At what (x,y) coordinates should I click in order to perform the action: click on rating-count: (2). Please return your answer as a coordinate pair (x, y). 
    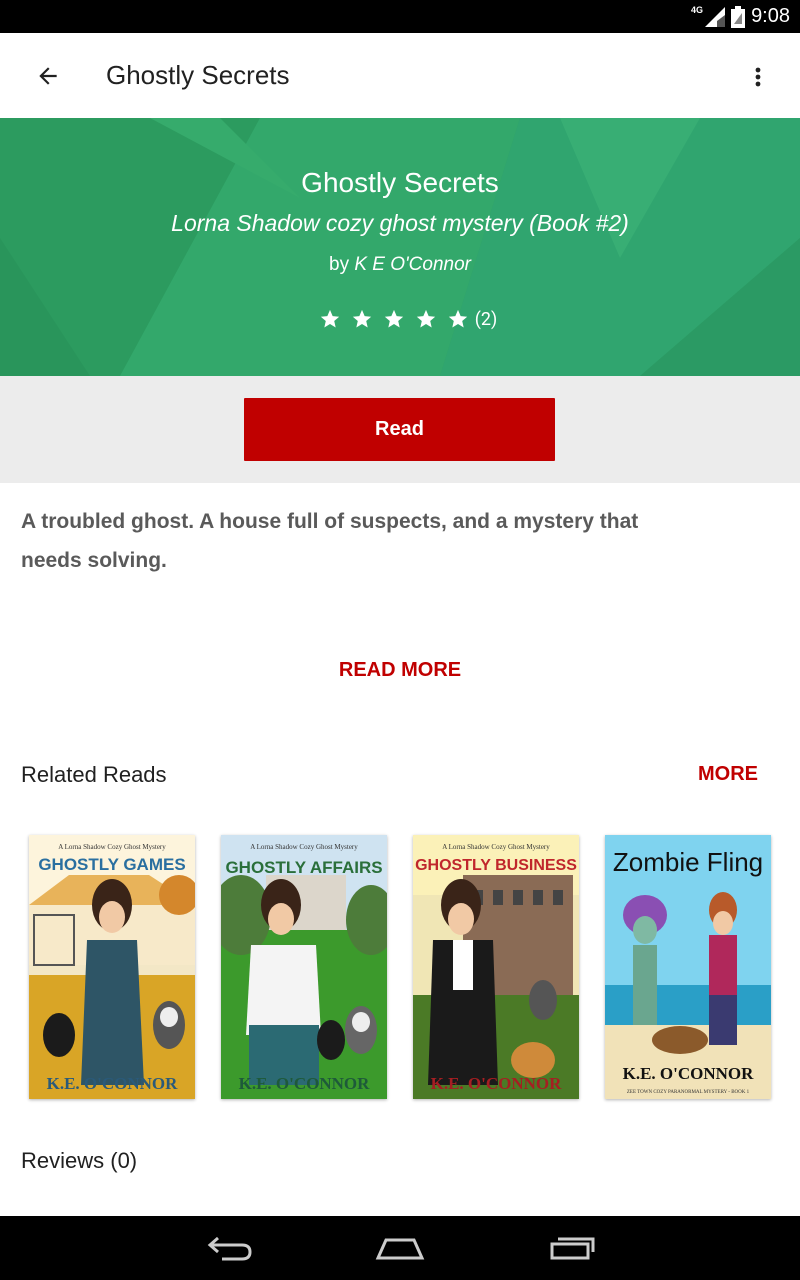
    Looking at the image, I should click on (486, 319).